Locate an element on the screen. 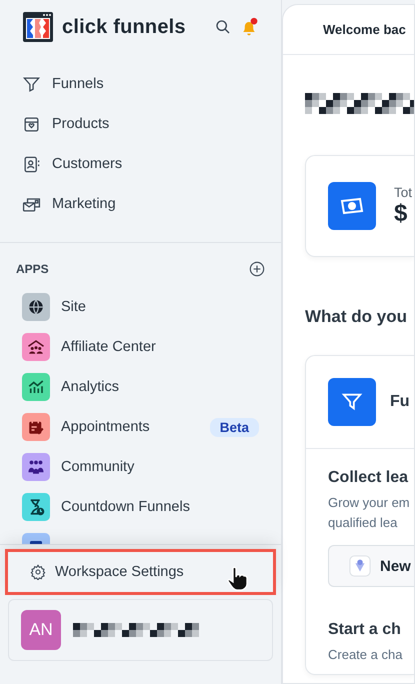 Image resolution: width=415 pixels, height=684 pixels. section-text: Create a cha is located at coordinates (366, 655).